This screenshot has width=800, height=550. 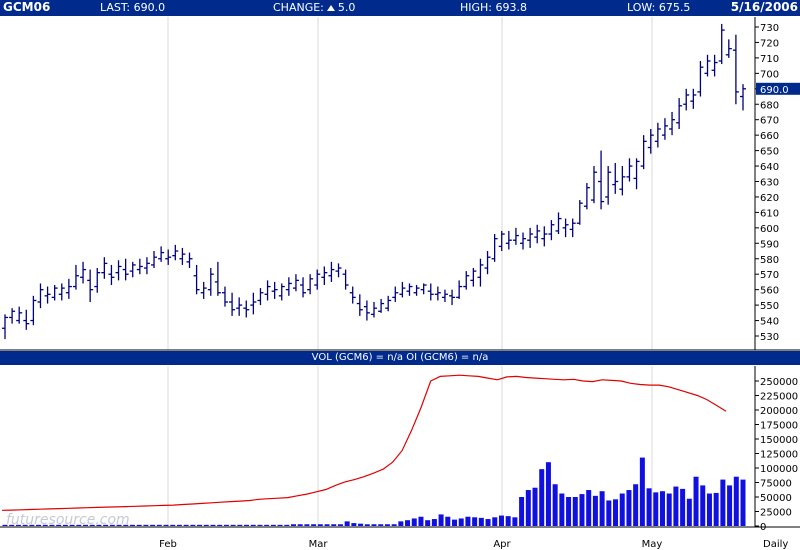 What do you see at coordinates (776, 513) in the screenshot?
I see `y-tick-label: 25000` at bounding box center [776, 513].